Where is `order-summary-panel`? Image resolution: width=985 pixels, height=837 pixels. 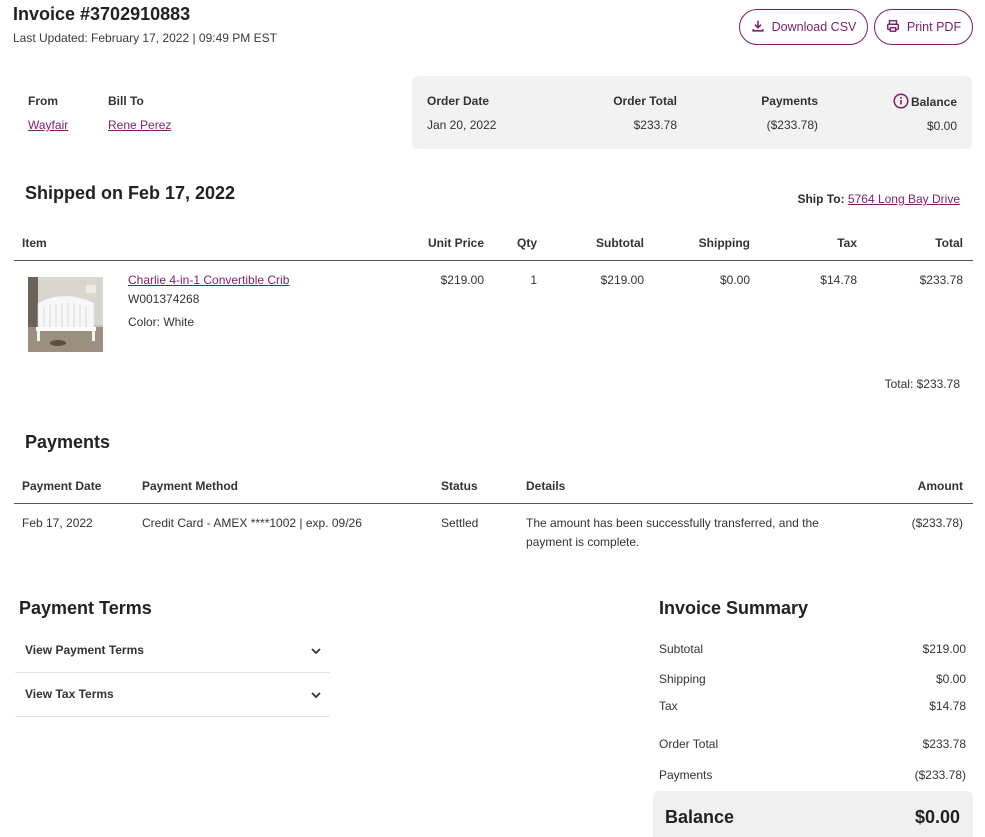
order-summary-panel is located at coordinates (692, 112).